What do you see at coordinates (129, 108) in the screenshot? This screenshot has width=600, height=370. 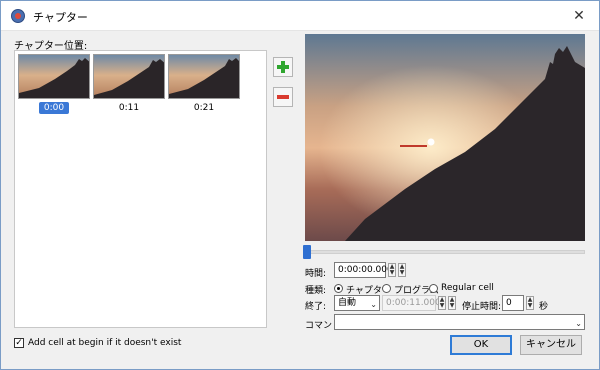 I see `chapter-time-label: 0:11` at bounding box center [129, 108].